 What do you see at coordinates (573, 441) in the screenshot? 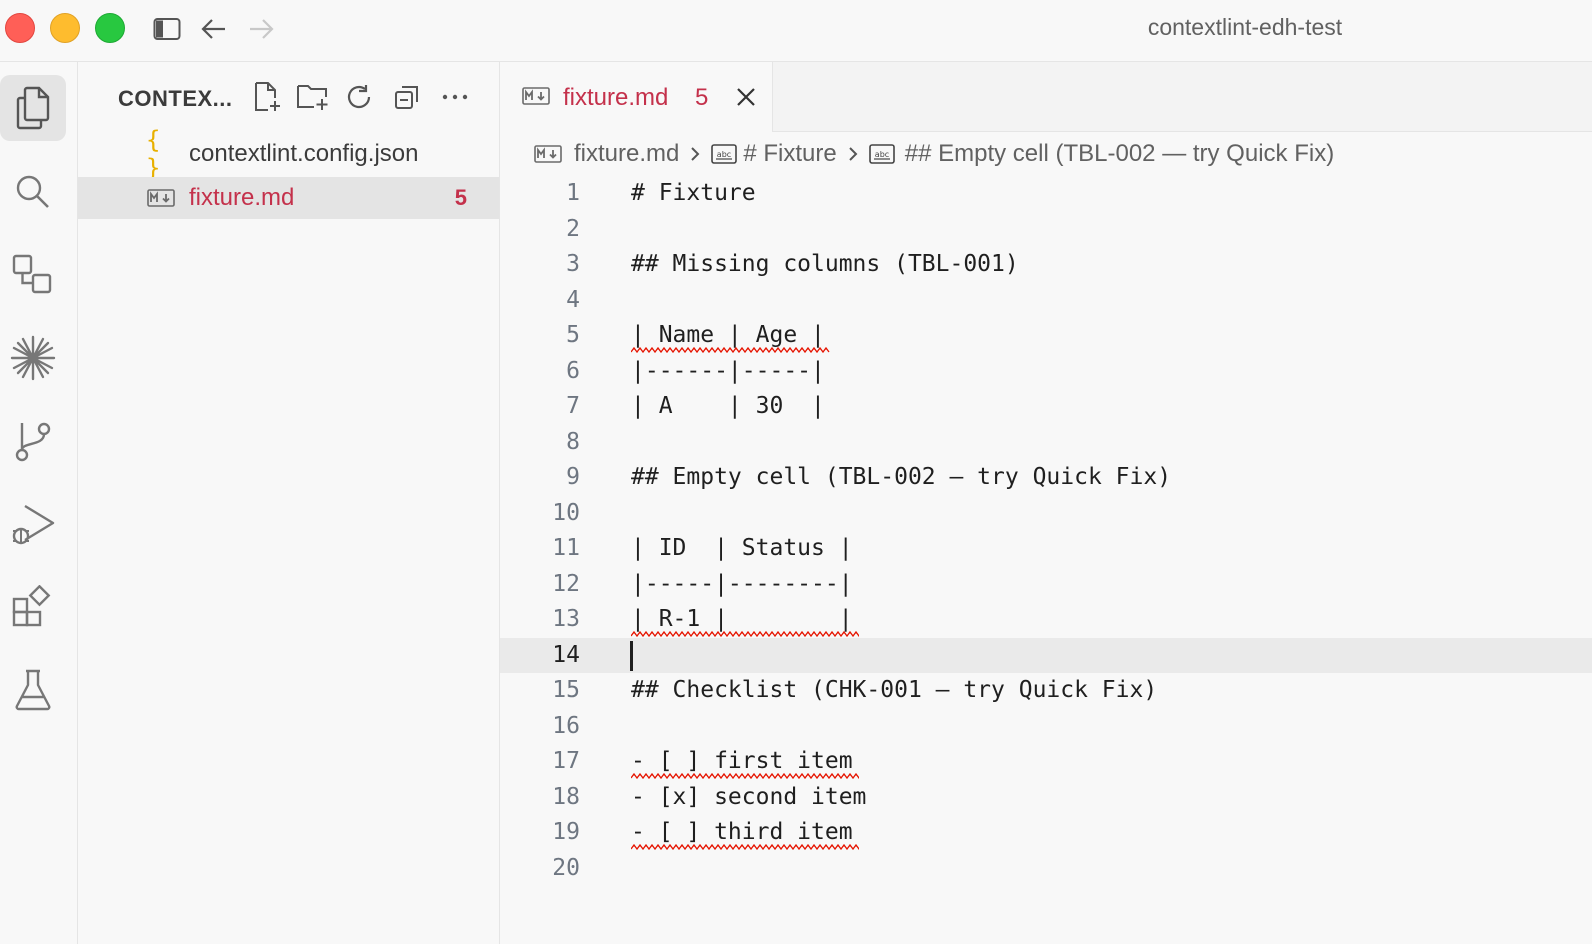
I see `line-number: 8` at bounding box center [573, 441].